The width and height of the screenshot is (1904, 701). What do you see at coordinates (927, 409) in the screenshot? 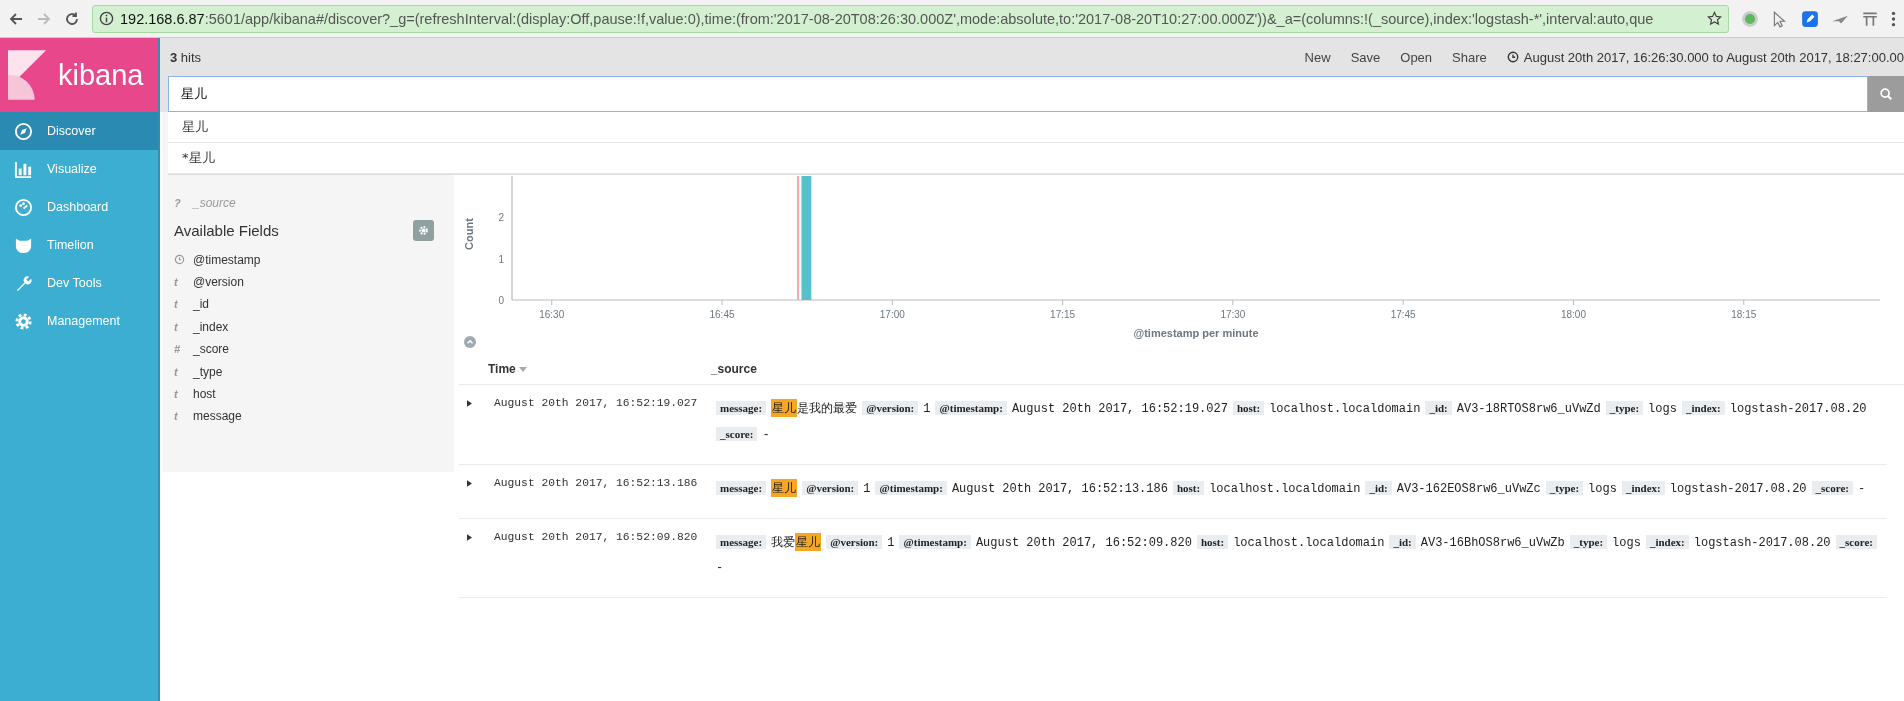
I see `field-value: 1` at bounding box center [927, 409].